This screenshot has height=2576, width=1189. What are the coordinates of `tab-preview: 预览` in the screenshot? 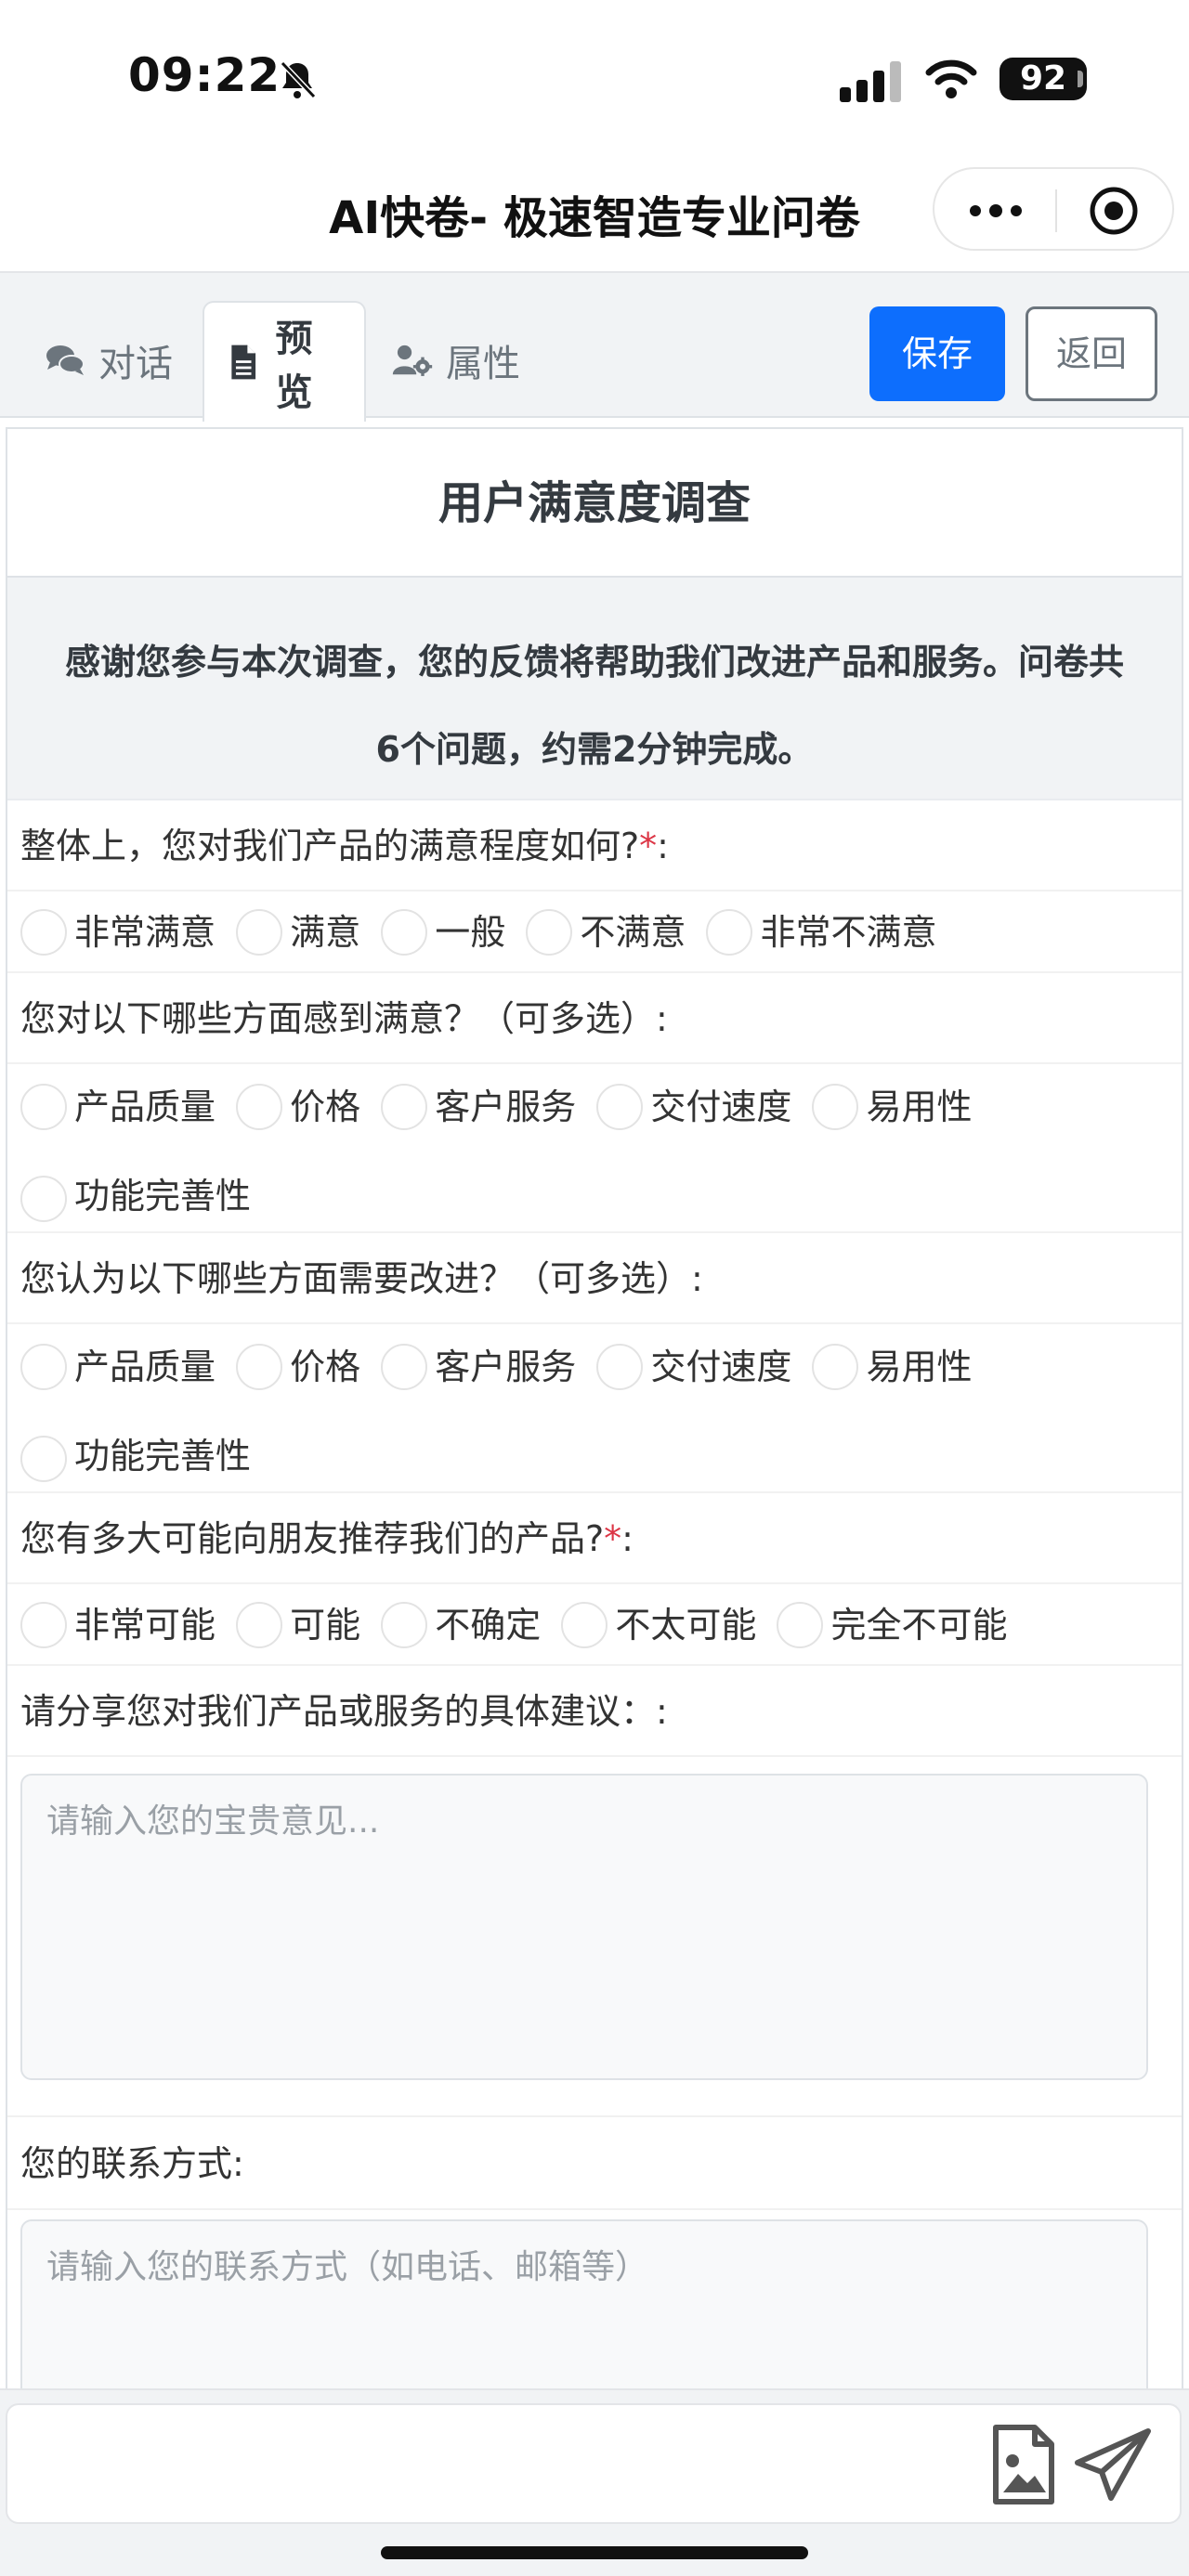 It's located at (284, 362).